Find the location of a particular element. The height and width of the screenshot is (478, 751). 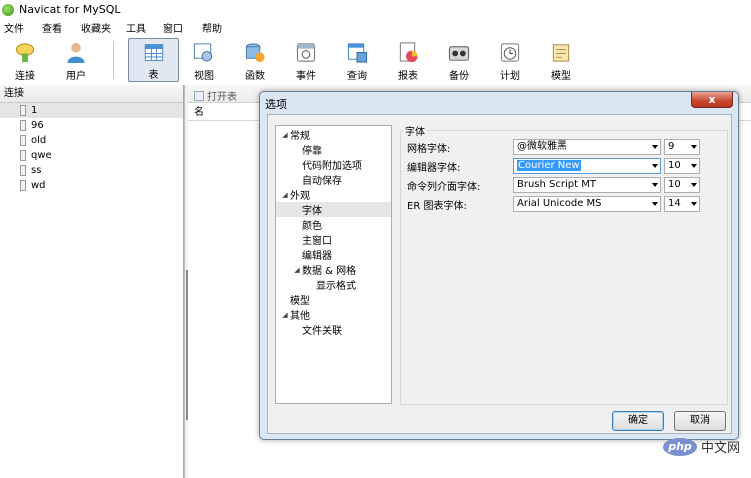

toolbar-backup-button: 备份 is located at coordinates (459, 60).